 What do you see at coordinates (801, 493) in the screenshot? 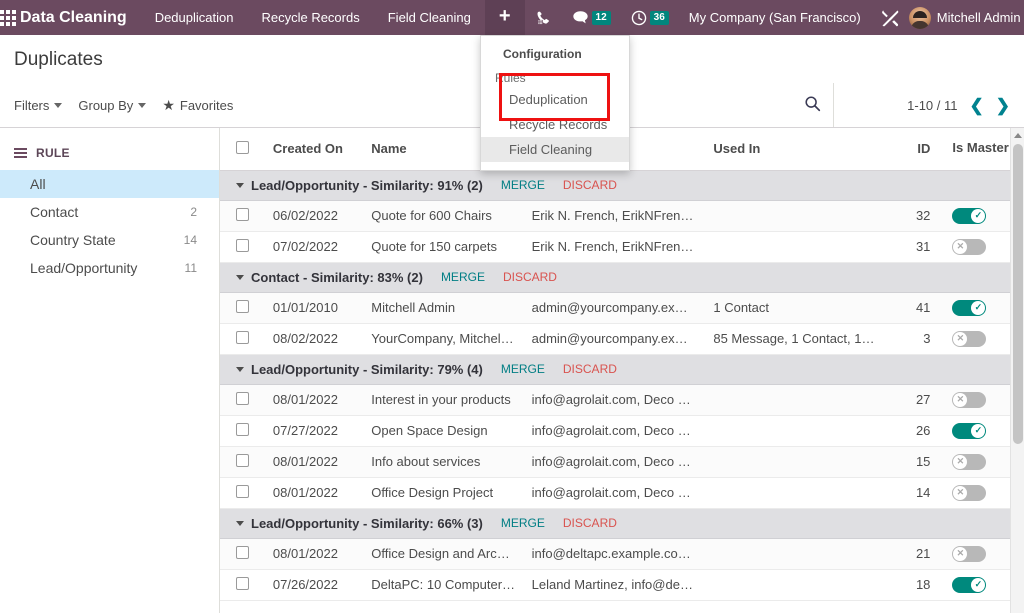
I see `cell-used-in` at bounding box center [801, 493].